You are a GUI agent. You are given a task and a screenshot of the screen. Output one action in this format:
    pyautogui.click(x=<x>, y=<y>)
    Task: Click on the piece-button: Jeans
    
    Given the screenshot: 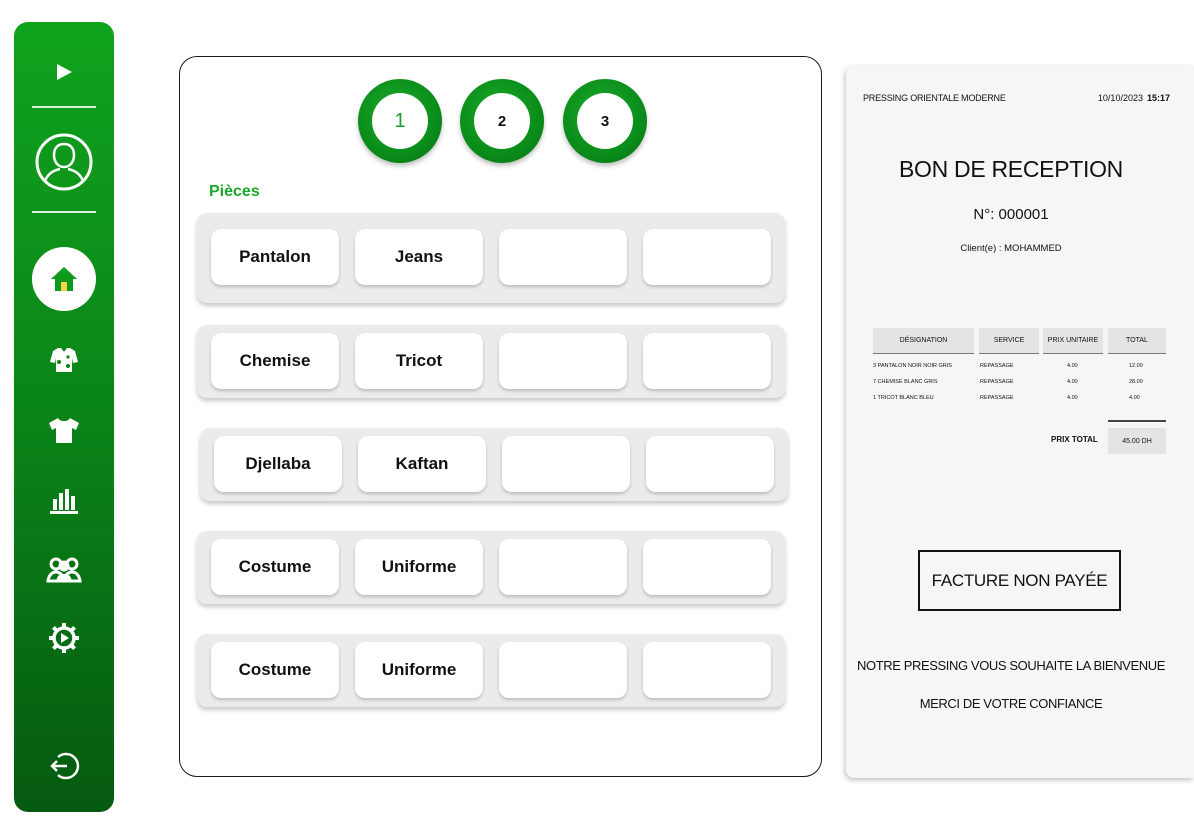 What is the action you would take?
    pyautogui.click(x=419, y=257)
    